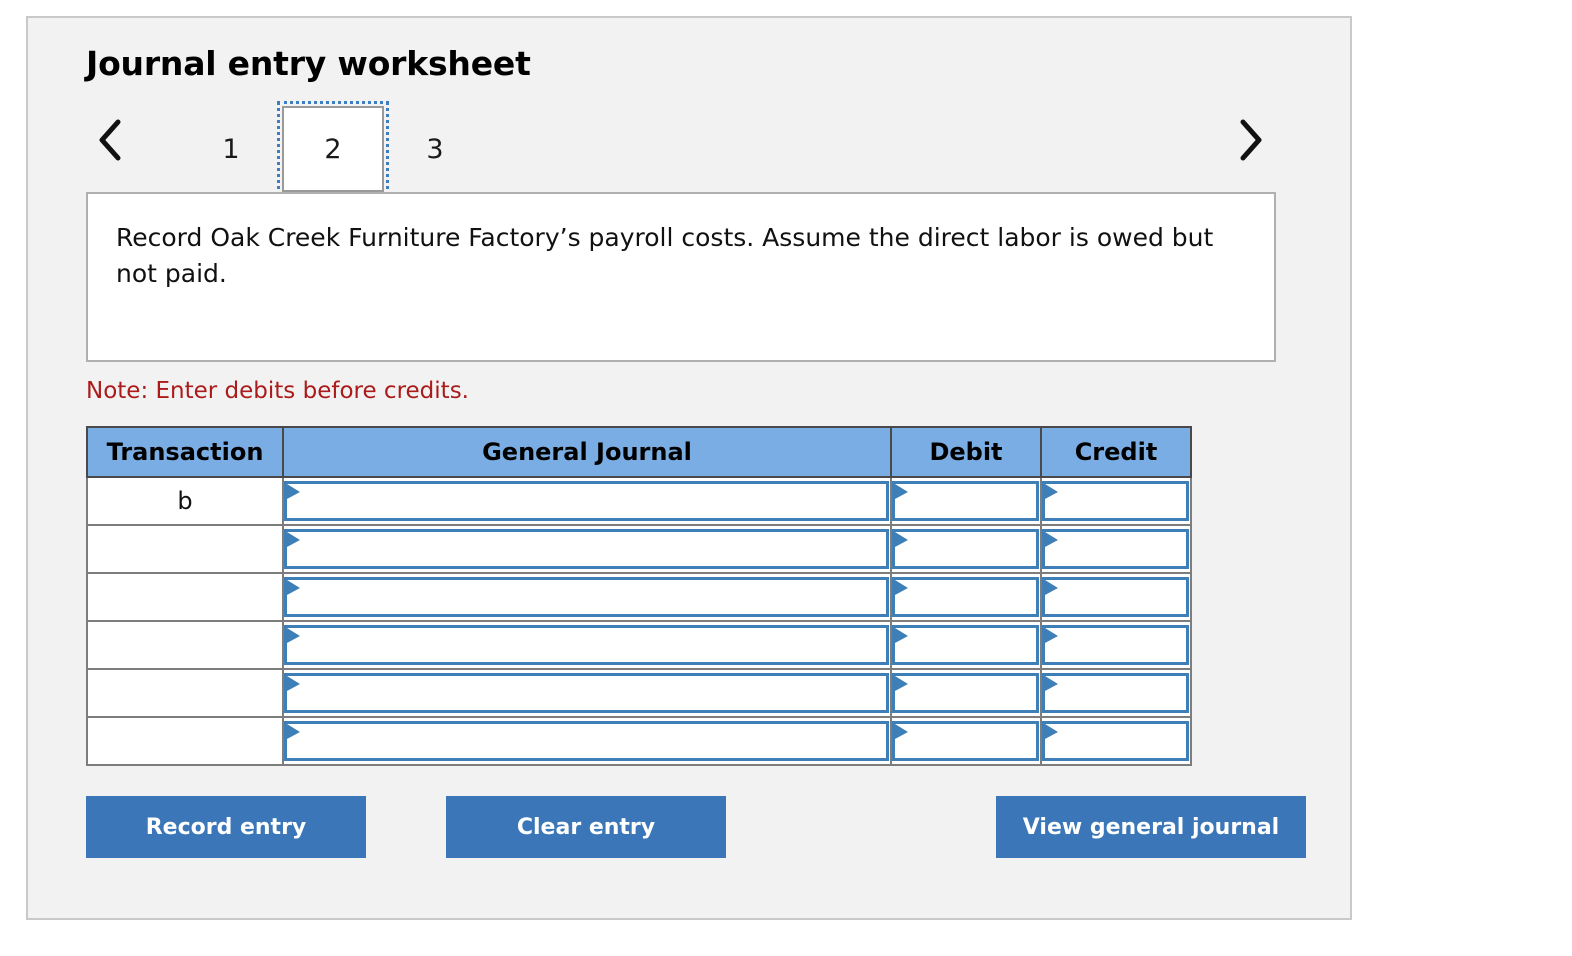  I want to click on column-header-credit: Credit, so click(1116, 452).